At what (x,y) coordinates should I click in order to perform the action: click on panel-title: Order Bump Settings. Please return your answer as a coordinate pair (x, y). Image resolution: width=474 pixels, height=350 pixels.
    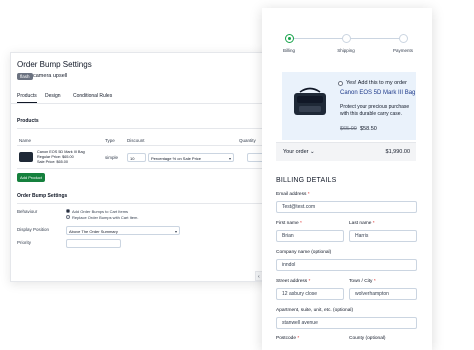
    Looking at the image, I should click on (54, 64).